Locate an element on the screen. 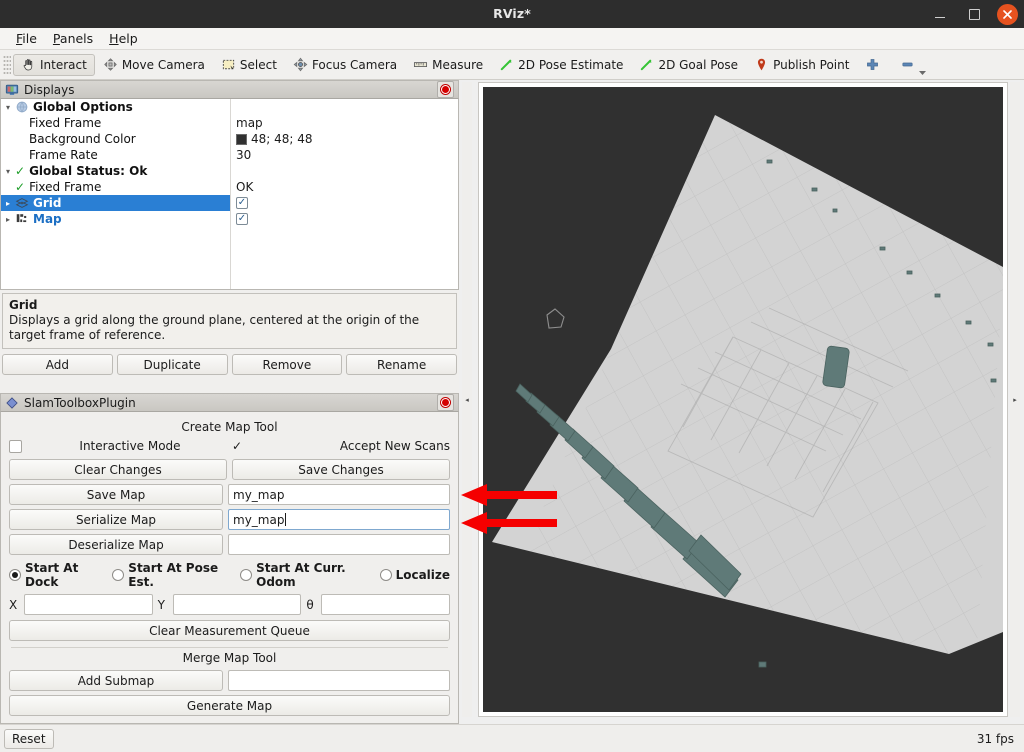 This screenshot has height=752, width=1024. clear-measurement-queue-button: Clear Measurement Queue is located at coordinates (229, 630).